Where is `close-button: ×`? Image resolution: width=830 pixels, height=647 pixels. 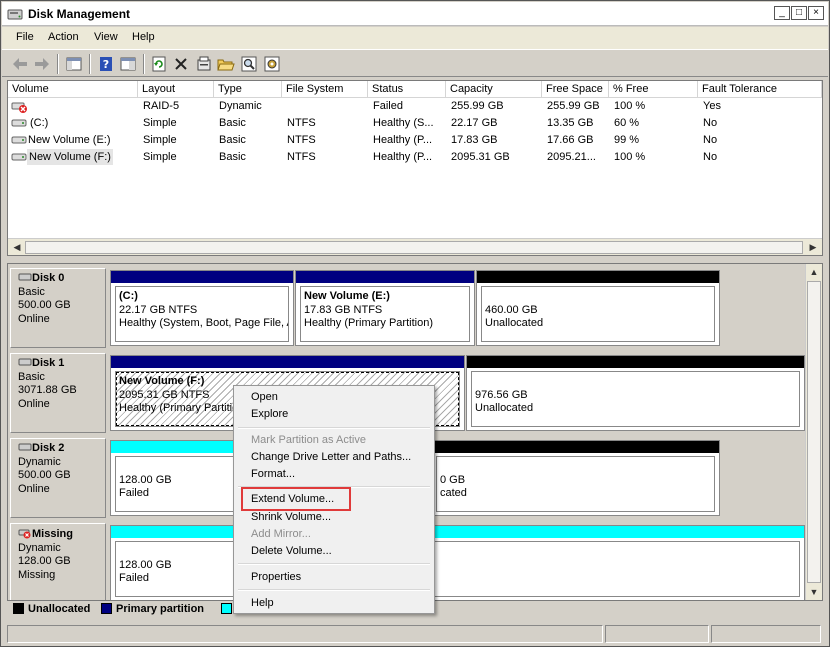
close-button: × is located at coordinates (816, 13).